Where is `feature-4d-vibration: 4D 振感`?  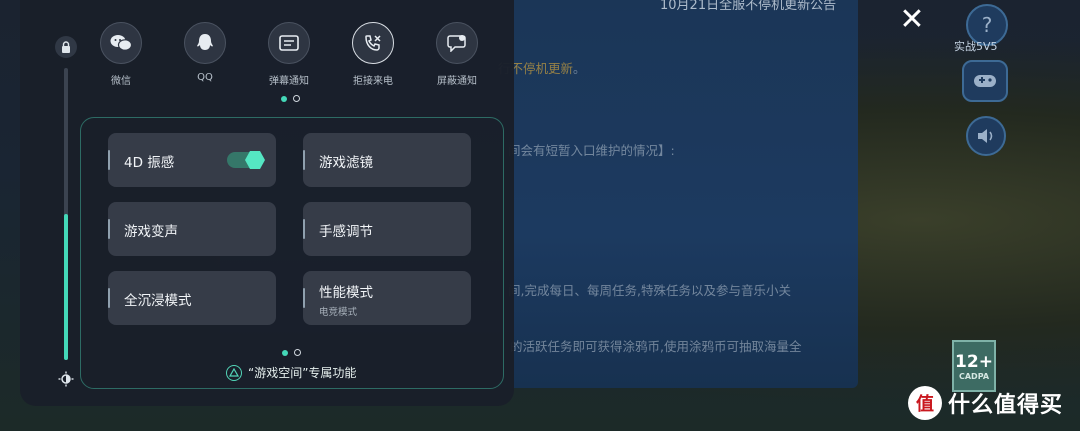 feature-4d-vibration: 4D 振感 is located at coordinates (192, 160).